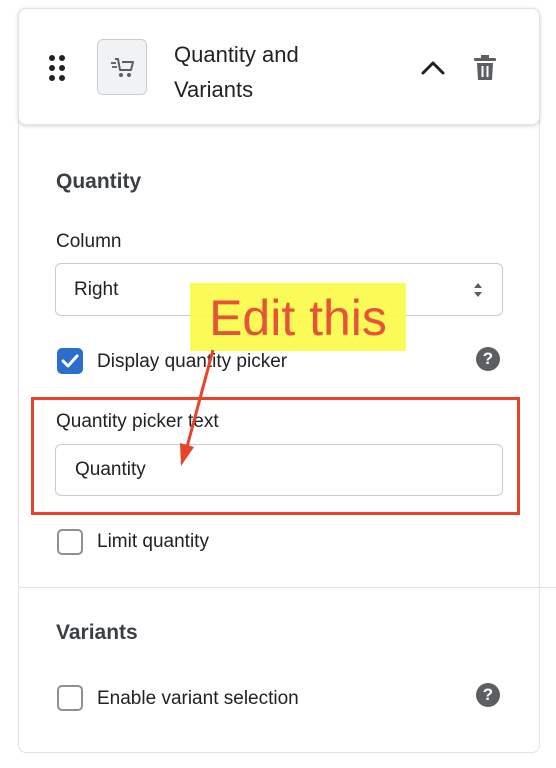 The width and height of the screenshot is (556, 768). I want to click on variants-section-title: Variants, so click(97, 632).